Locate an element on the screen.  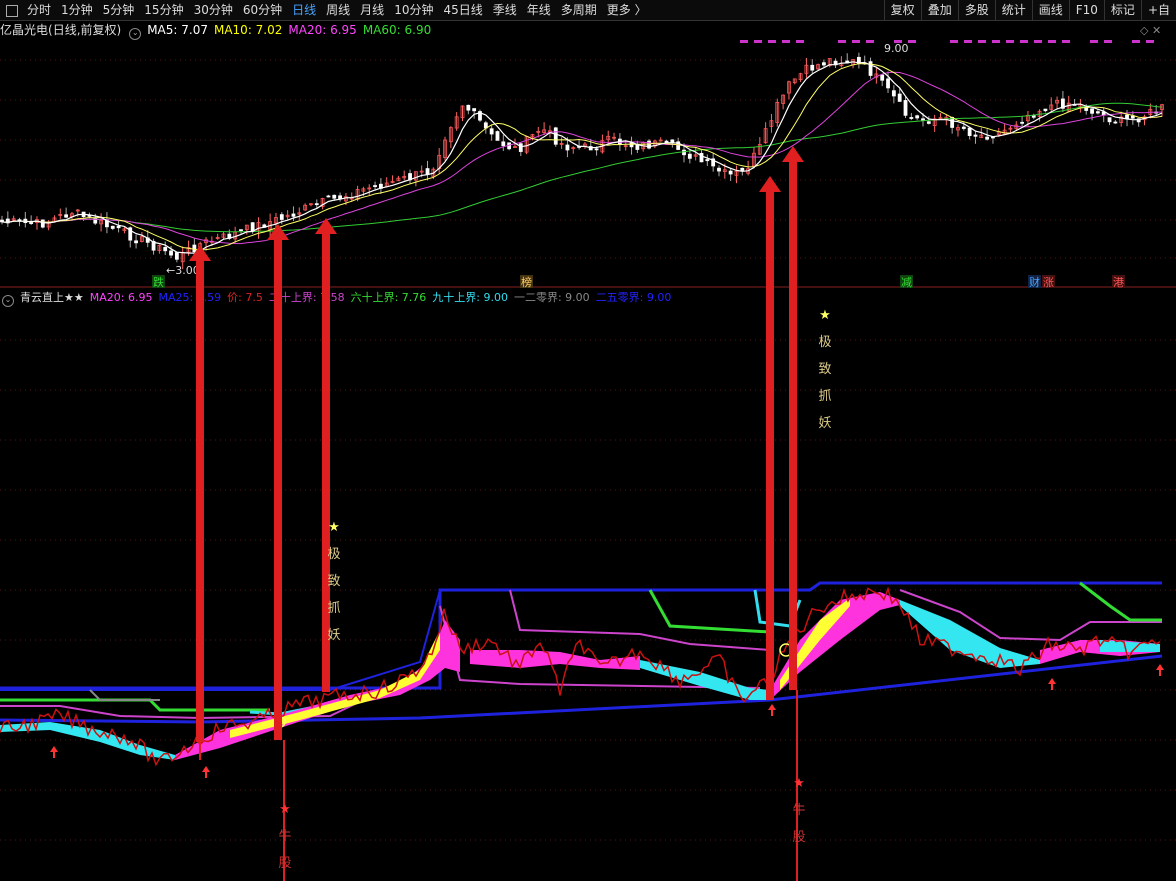
big-arrow-3-head is located at coordinates (326, 226).